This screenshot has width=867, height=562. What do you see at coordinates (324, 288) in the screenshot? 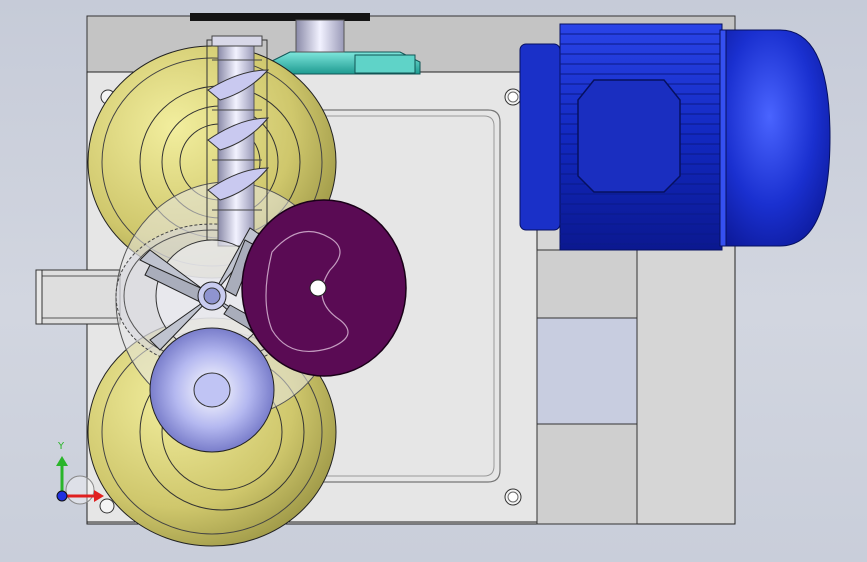
I see `cam-disc` at bounding box center [324, 288].